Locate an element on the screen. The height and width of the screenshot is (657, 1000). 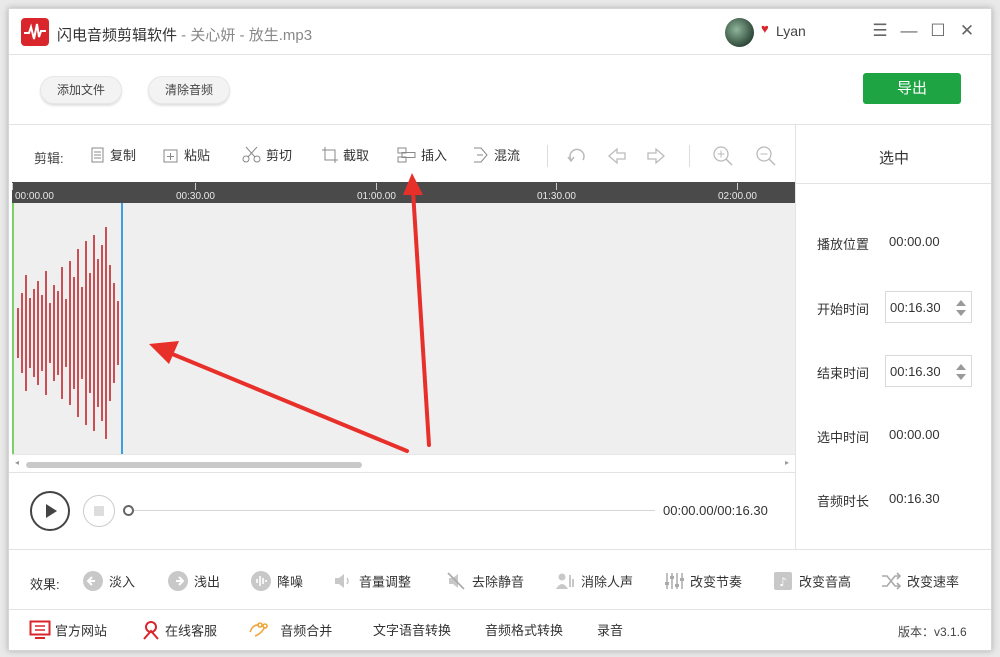
arrow-to-waveform is located at coordinates (279, 397).